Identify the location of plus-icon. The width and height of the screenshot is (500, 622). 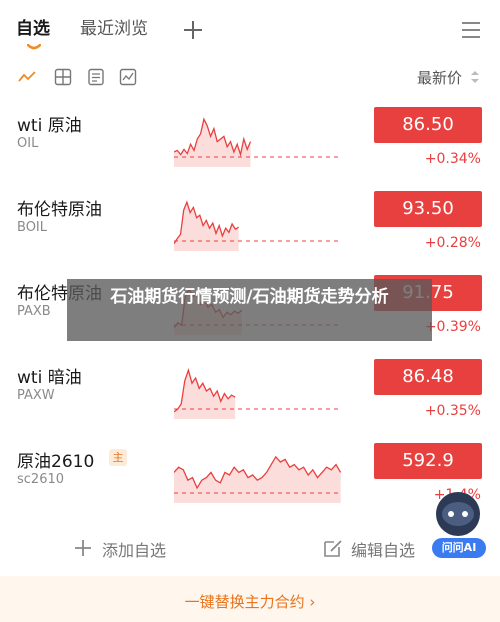
(83, 548).